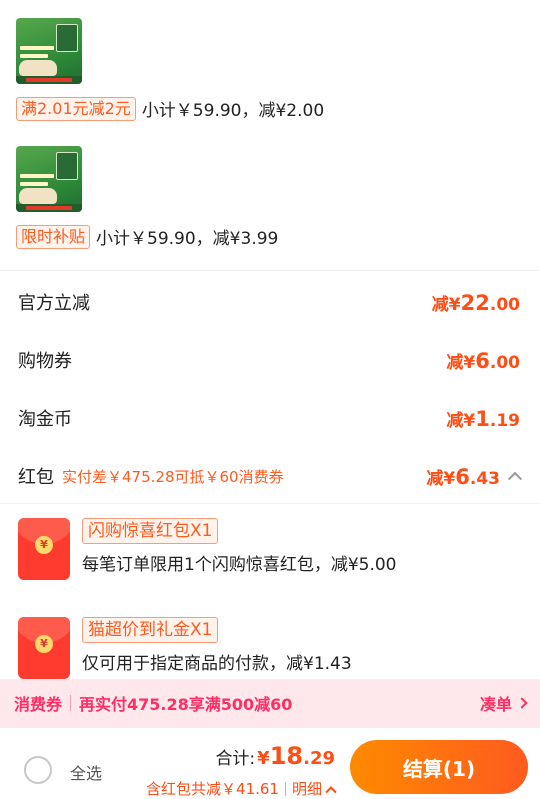 The width and height of the screenshot is (540, 799). I want to click on red-packet-desc: 每笔订单限用1个闪购惊喜红包，减¥5.00, so click(239, 565).